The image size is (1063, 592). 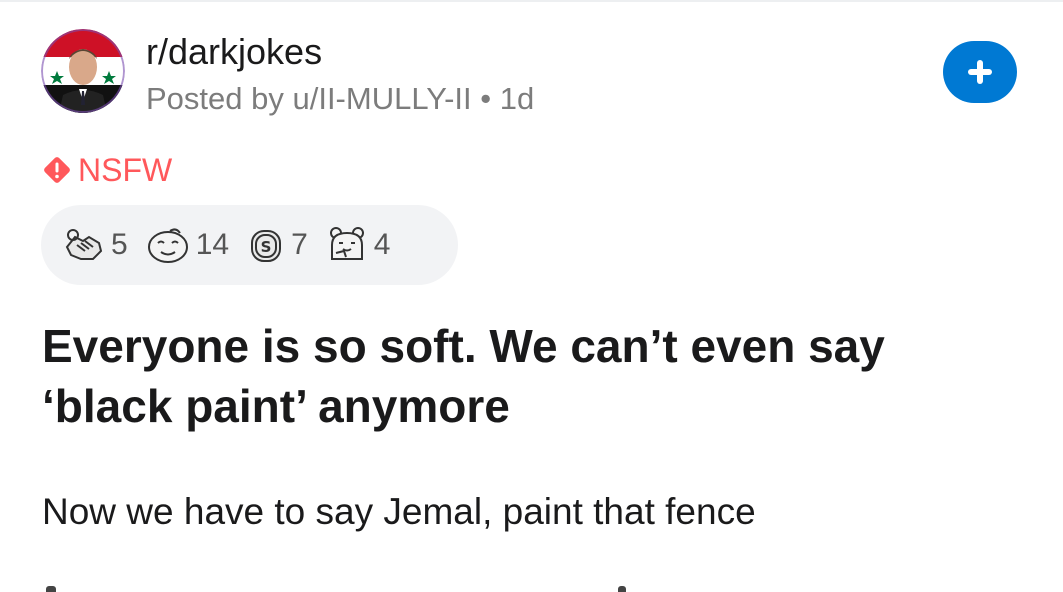 I want to click on award-coin: S 7, so click(x=277, y=245).